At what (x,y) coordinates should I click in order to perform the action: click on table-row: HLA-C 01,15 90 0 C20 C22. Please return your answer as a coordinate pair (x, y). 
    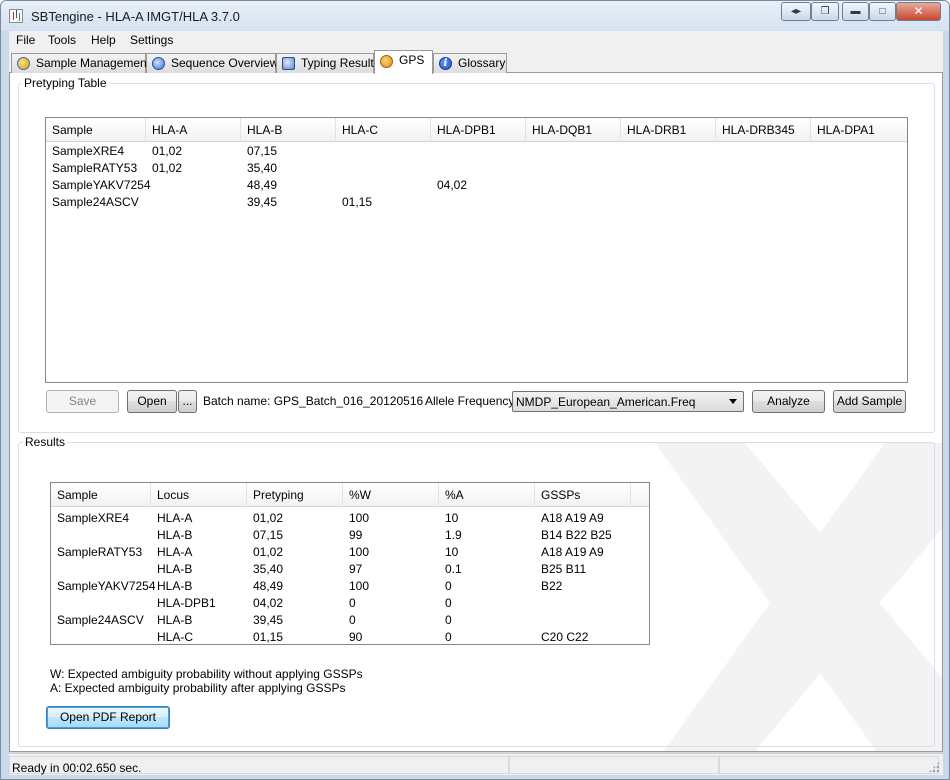
    Looking at the image, I should click on (350, 636).